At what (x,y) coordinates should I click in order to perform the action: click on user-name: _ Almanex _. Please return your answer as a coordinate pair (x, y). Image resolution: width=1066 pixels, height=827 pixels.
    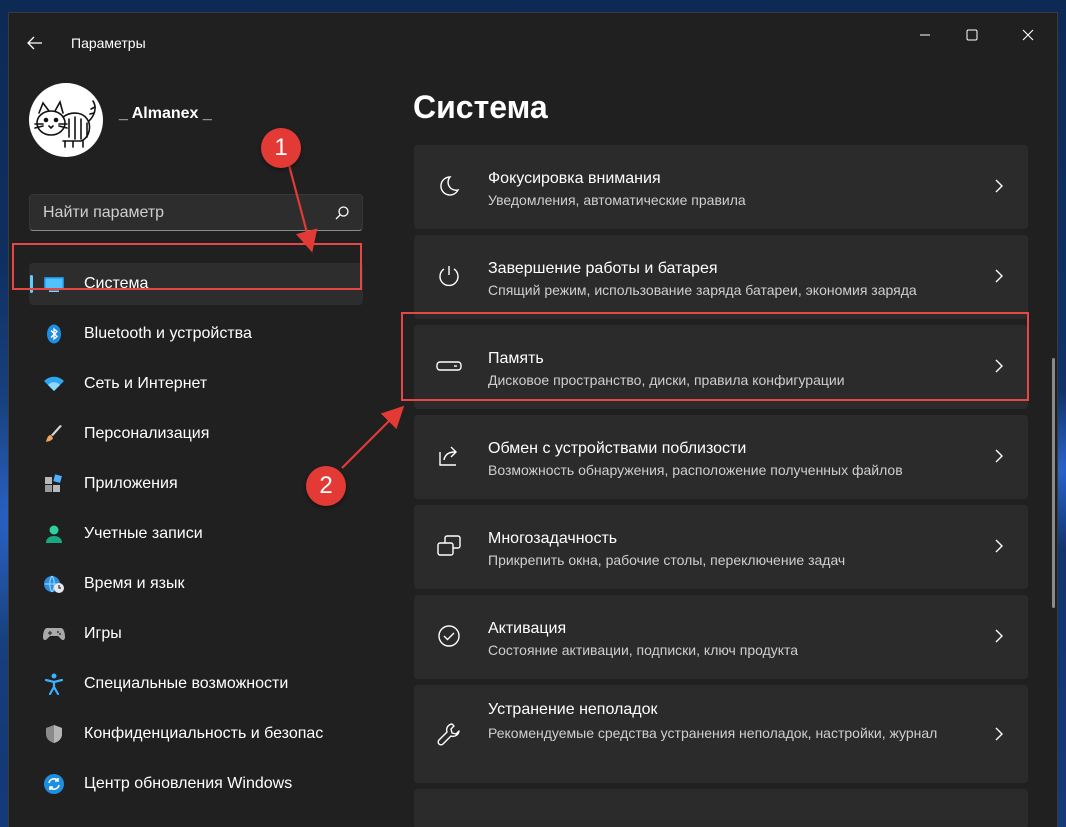
    Looking at the image, I should click on (165, 113).